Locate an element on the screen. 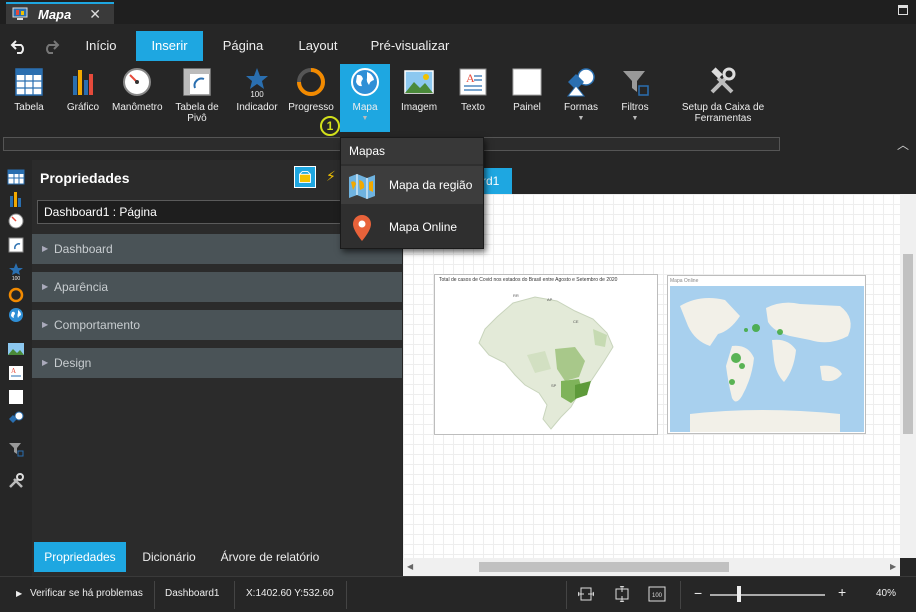  ribbon-label: Gráfico is located at coordinates (83, 107).